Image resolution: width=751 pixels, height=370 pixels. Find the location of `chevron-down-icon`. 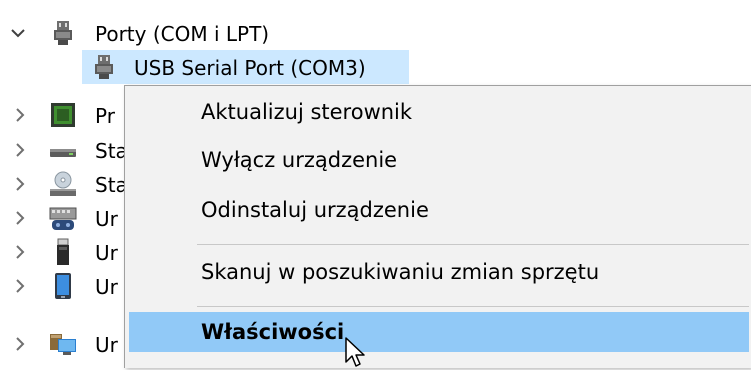

chevron-down-icon is located at coordinates (18, 33).